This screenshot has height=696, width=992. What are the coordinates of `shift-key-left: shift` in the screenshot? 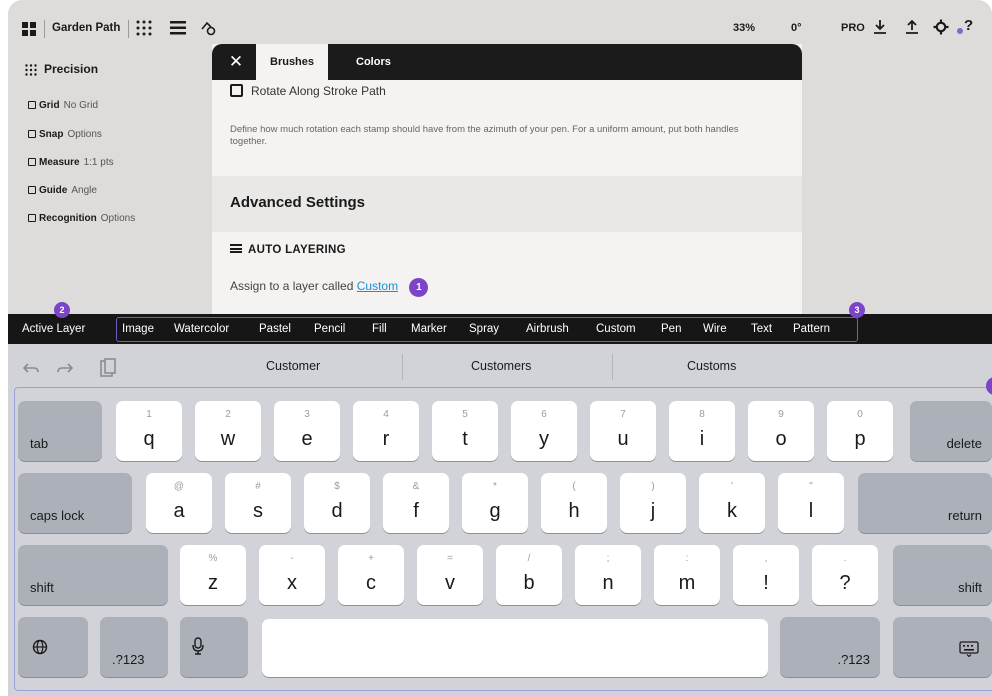 It's located at (93, 575).